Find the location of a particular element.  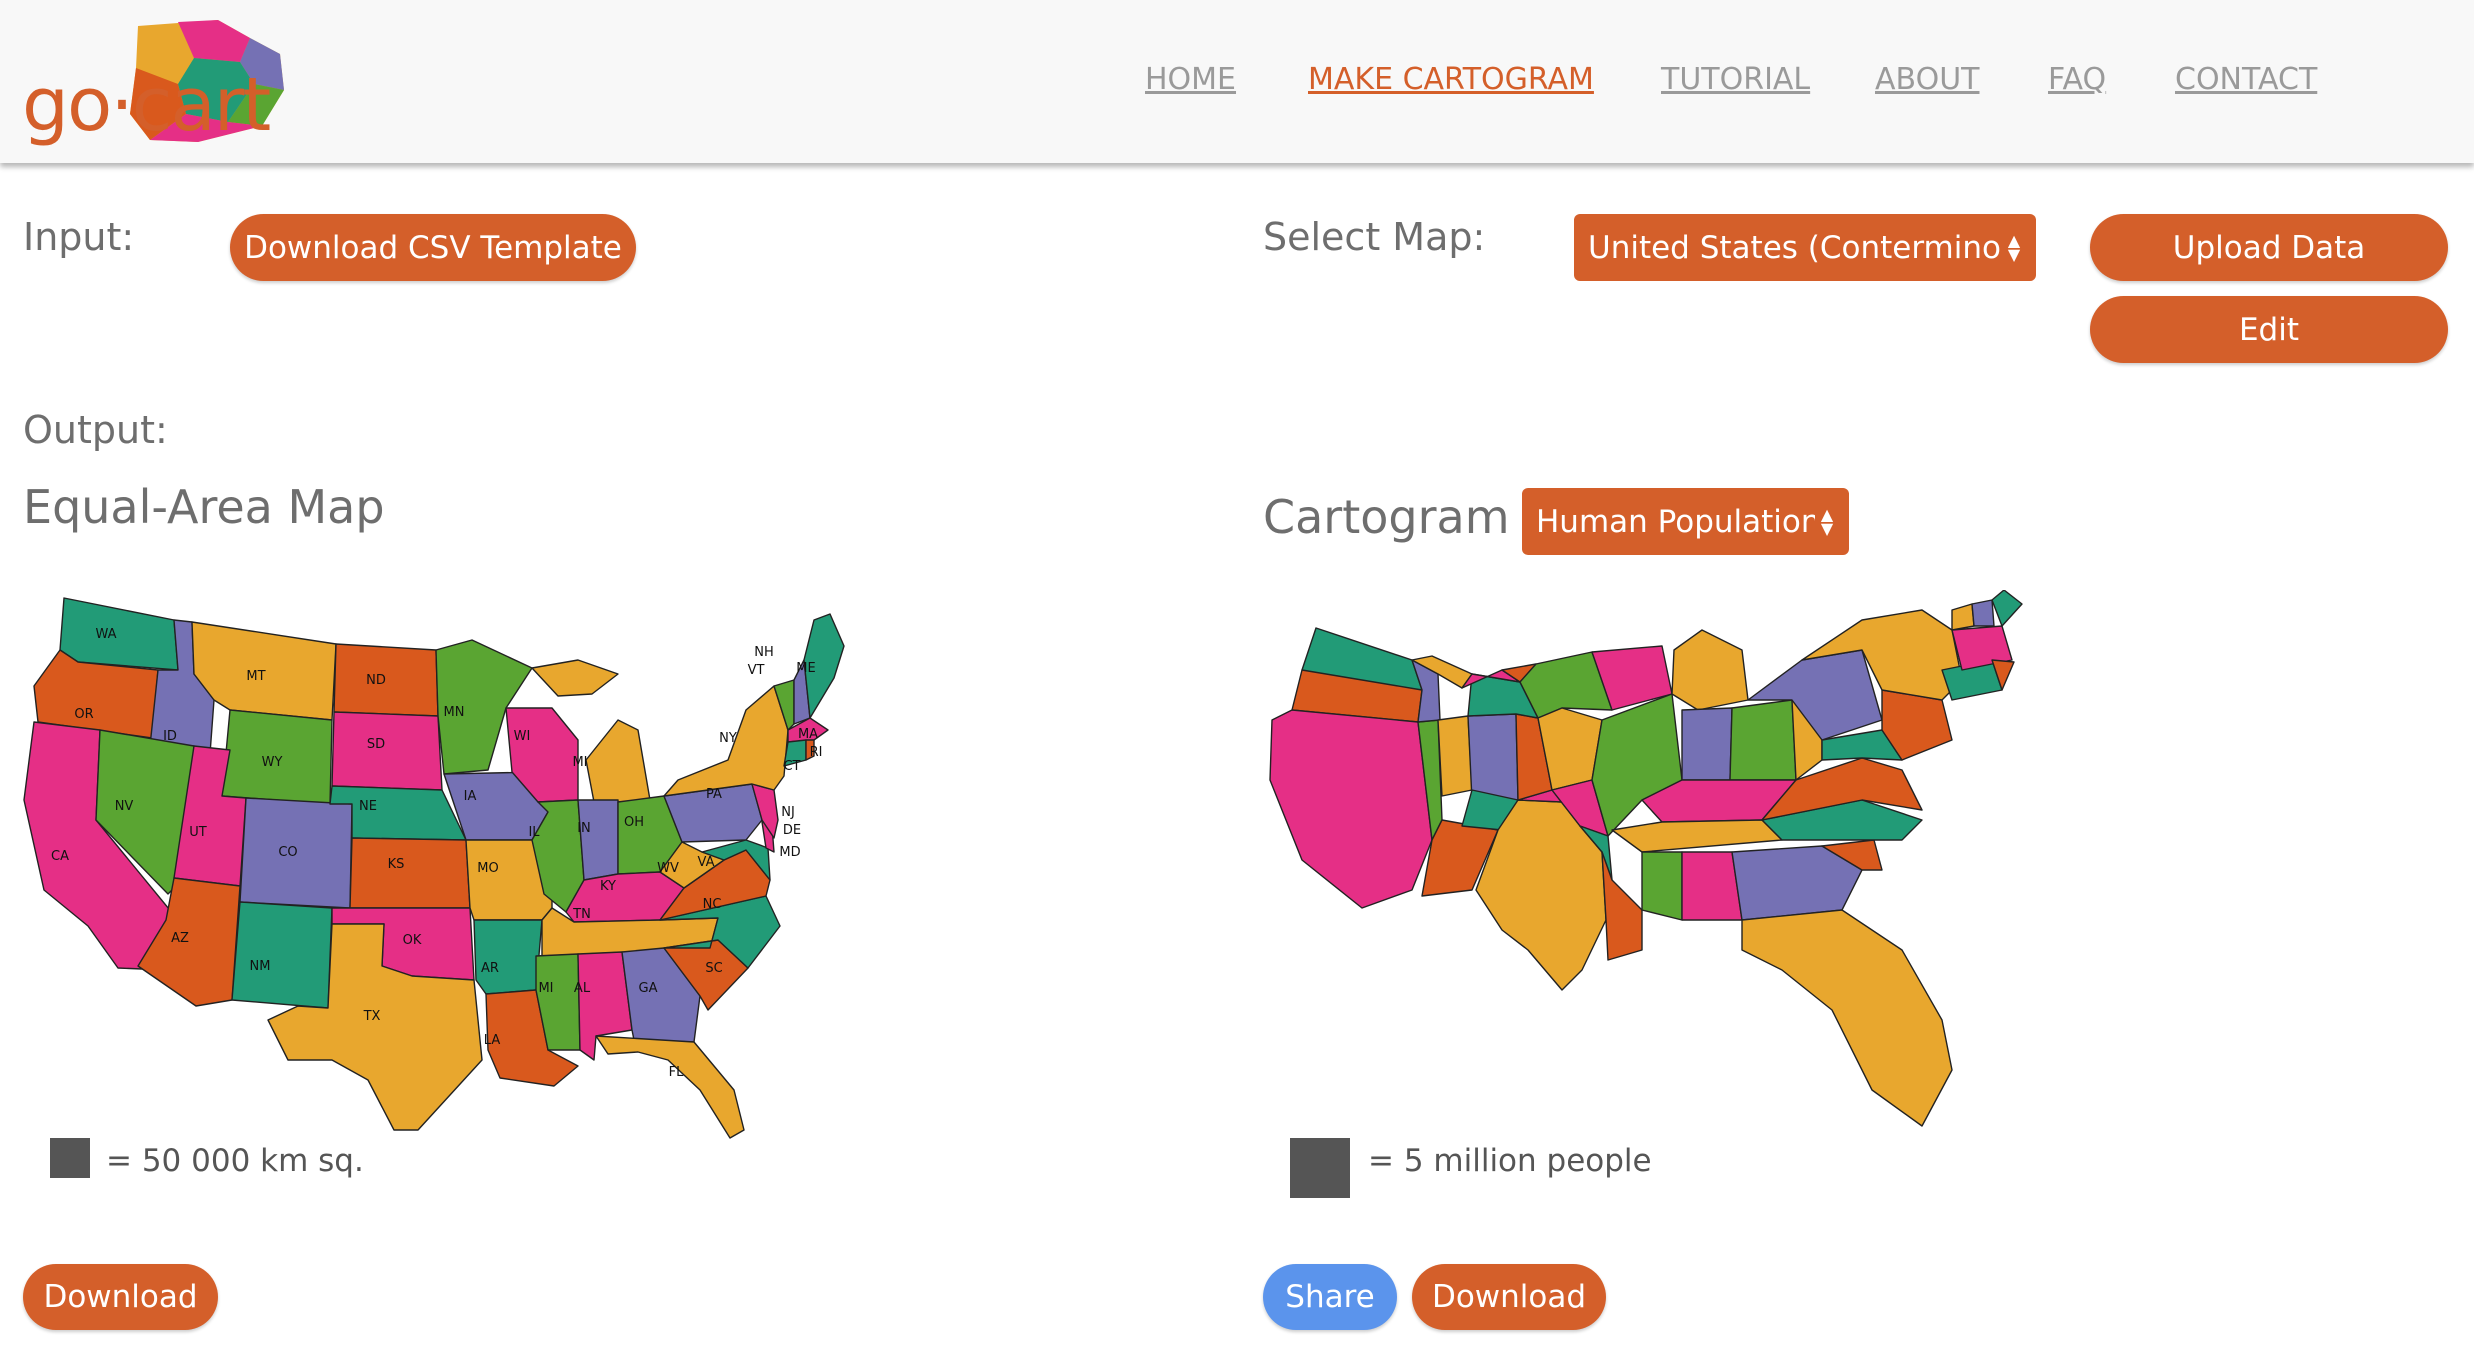

cartogram-in is located at coordinates (1707, 744).